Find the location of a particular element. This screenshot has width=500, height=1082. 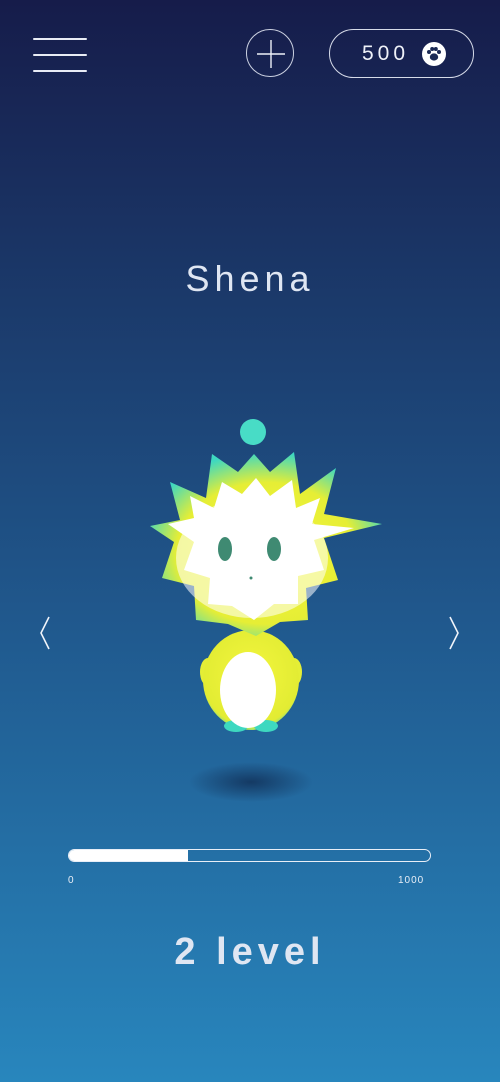

pet-body is located at coordinates (251, 681).